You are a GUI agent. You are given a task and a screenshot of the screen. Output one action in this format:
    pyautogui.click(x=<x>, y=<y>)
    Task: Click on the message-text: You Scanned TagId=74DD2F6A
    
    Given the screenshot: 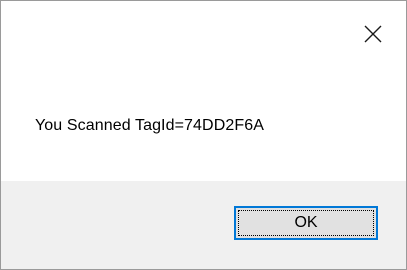 What is the action you would take?
    pyautogui.click(x=149, y=125)
    